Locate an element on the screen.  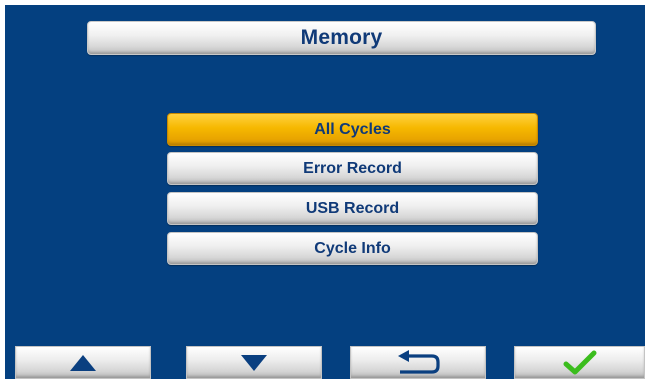
down-button is located at coordinates (254, 362).